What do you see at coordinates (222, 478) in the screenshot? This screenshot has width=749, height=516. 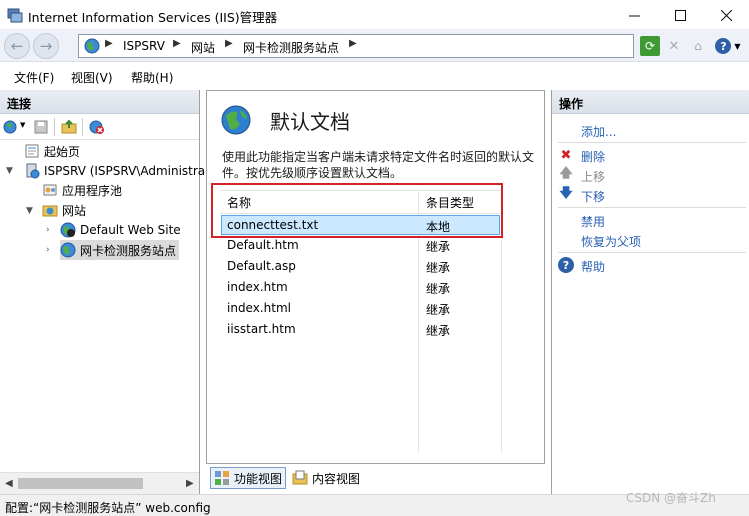 I see `features-view-icon` at bounding box center [222, 478].